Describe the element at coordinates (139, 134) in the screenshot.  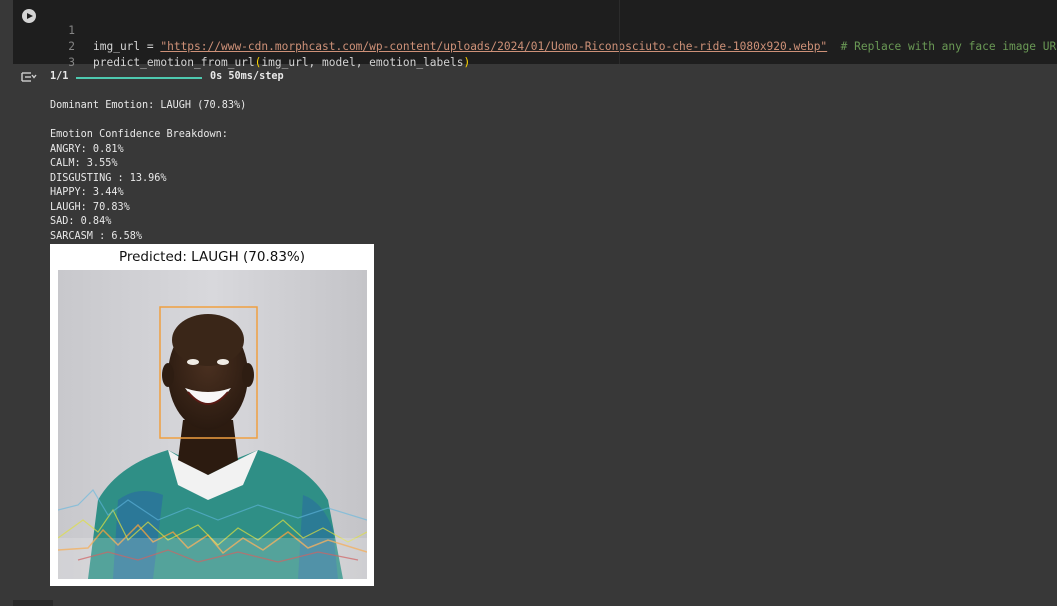
I see `breakdown-header: Emotion Confidence Breakdown:` at that location.